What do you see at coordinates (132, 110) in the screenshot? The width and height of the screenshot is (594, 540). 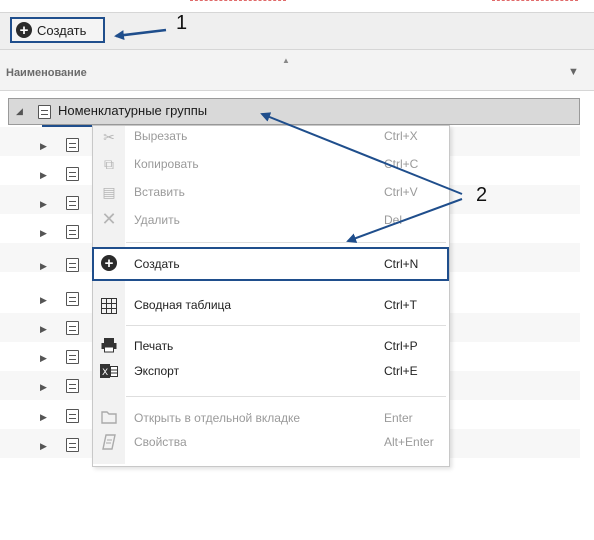 I see `tree-root-label: Номенклатурные группы` at bounding box center [132, 110].